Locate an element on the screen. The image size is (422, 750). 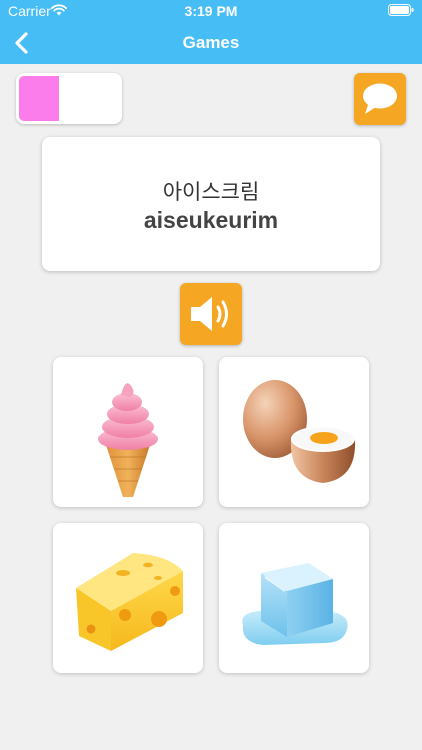
choice-tile-ice-cube is located at coordinates (294, 598).